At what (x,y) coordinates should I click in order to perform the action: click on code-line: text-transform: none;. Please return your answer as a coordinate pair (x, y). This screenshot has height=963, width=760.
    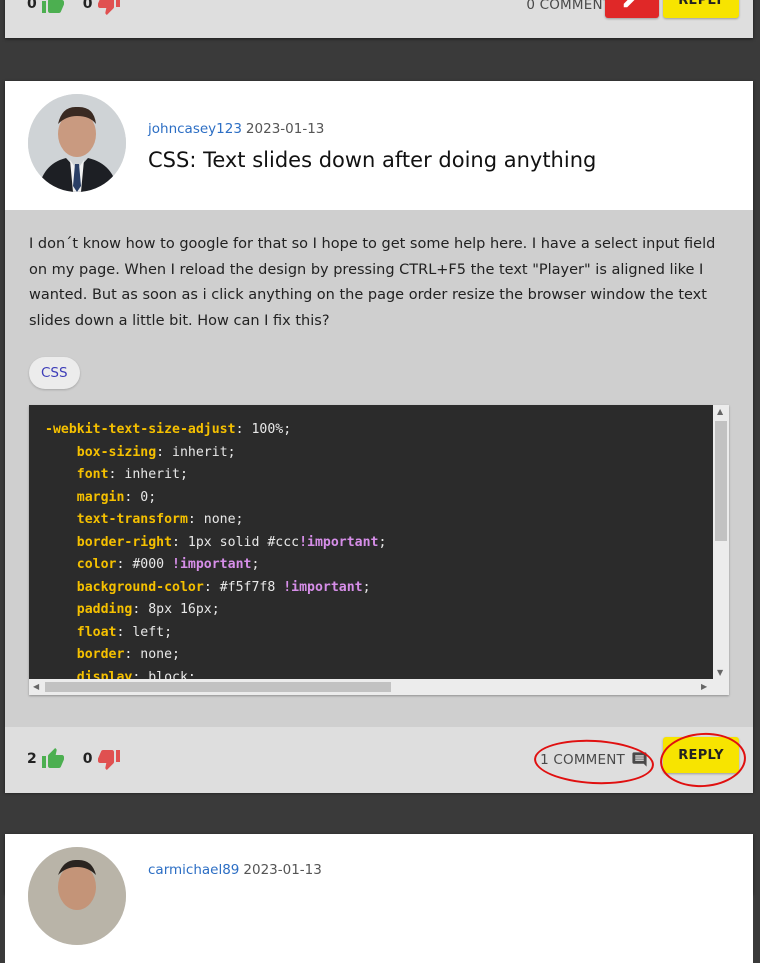
    Looking at the image, I should click on (160, 519).